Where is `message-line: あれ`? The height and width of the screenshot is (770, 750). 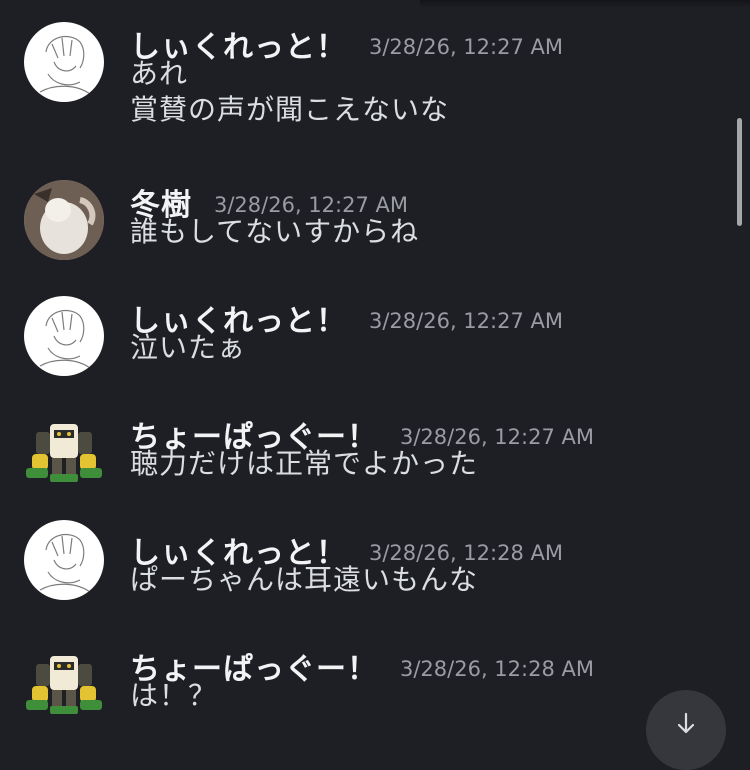
message-line: あれ is located at coordinates (159, 73).